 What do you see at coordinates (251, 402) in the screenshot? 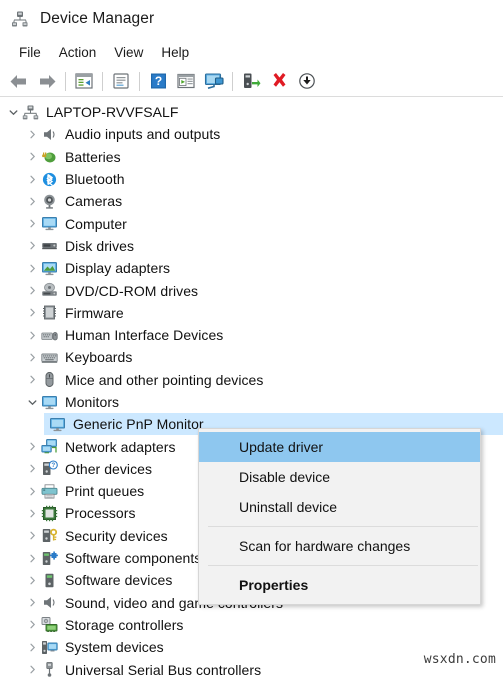
I see `tree-node-monitors: Monitors` at bounding box center [251, 402].